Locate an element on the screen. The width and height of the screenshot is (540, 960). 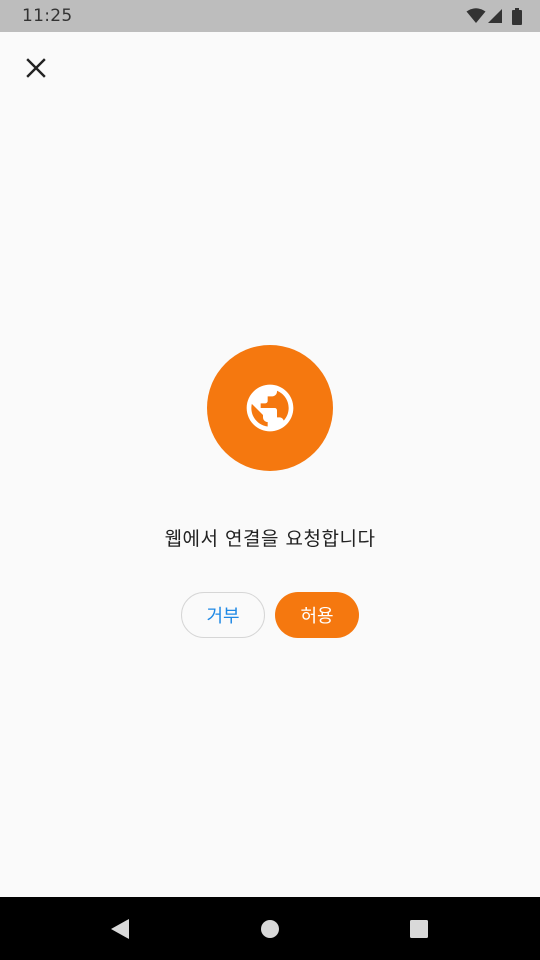
connection-request-message: 웹에서 연결을 요청합니다 is located at coordinates (270, 539).